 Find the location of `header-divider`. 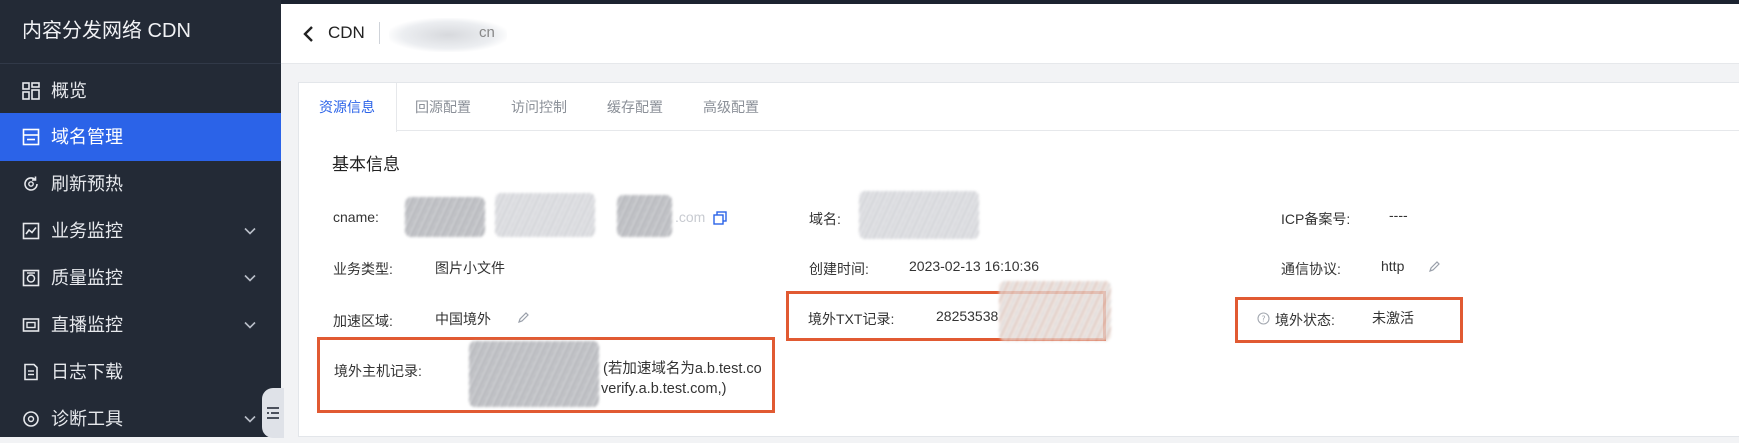

header-divider is located at coordinates (379, 33).